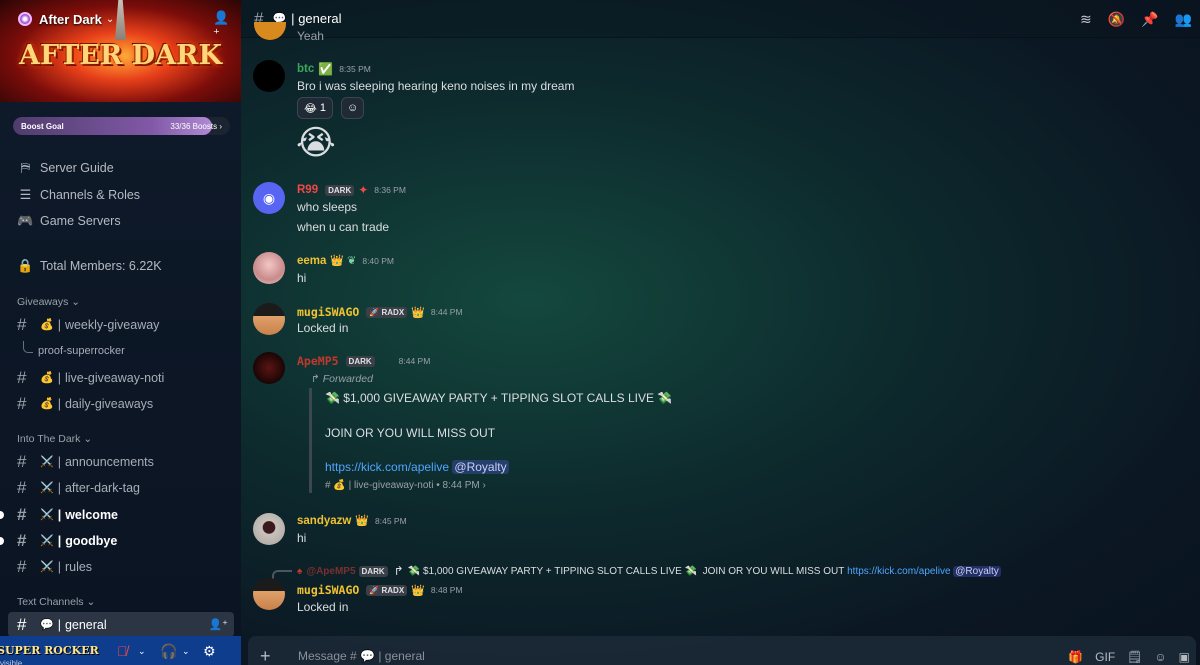  I want to click on reply-author: @ApeMP5, so click(330, 571).